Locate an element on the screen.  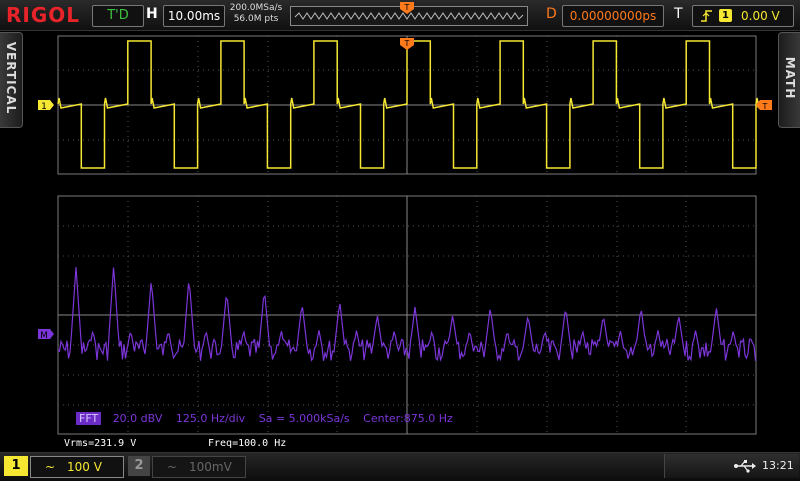
trigger-position-label: T is located at coordinates (407, 43).